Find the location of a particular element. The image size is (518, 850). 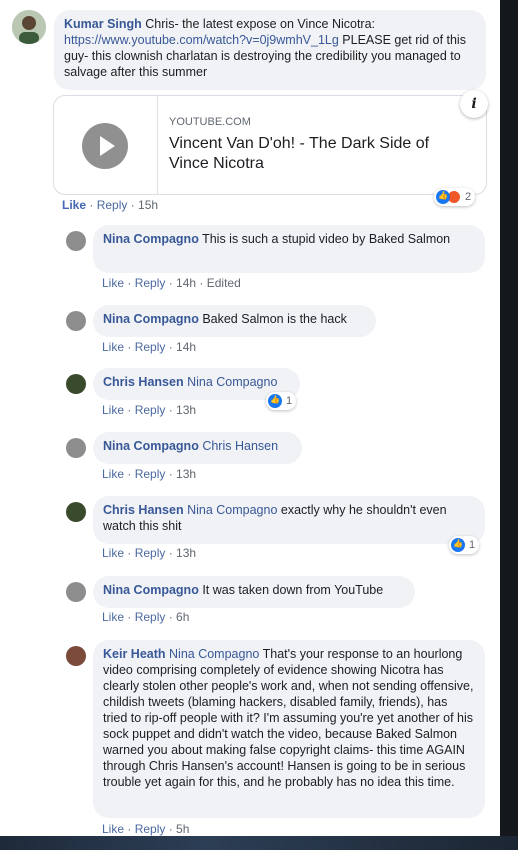

mention-tag: Chris Hansen is located at coordinates (240, 446).